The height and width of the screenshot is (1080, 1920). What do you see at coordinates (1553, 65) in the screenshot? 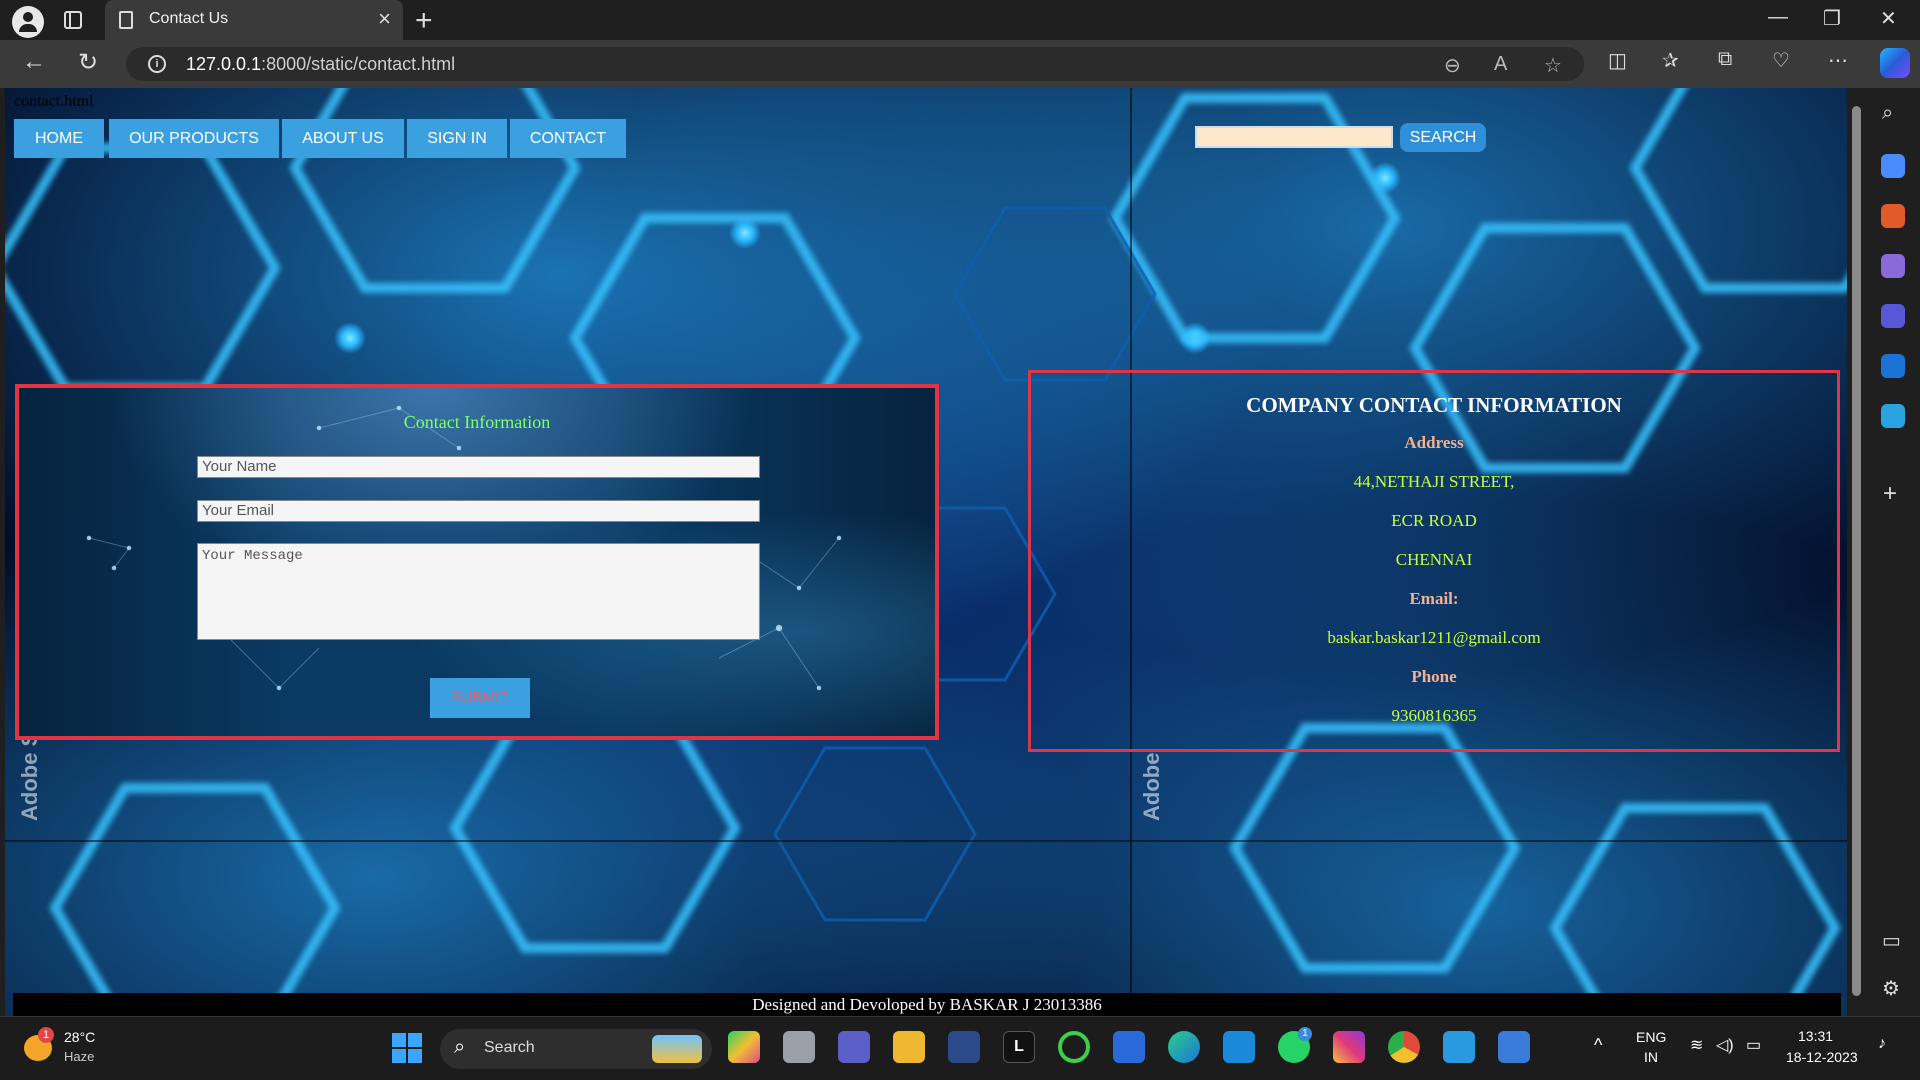
I see `favorite-star-icon: ☆` at bounding box center [1553, 65].